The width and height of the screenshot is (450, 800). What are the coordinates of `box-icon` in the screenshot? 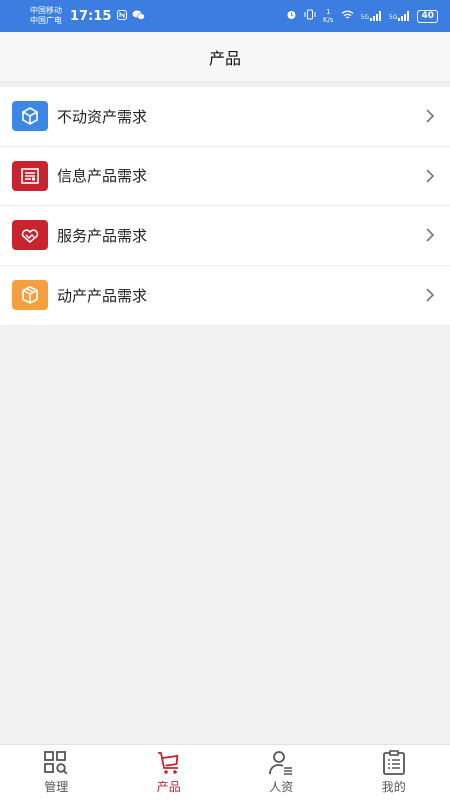 It's located at (30, 295).